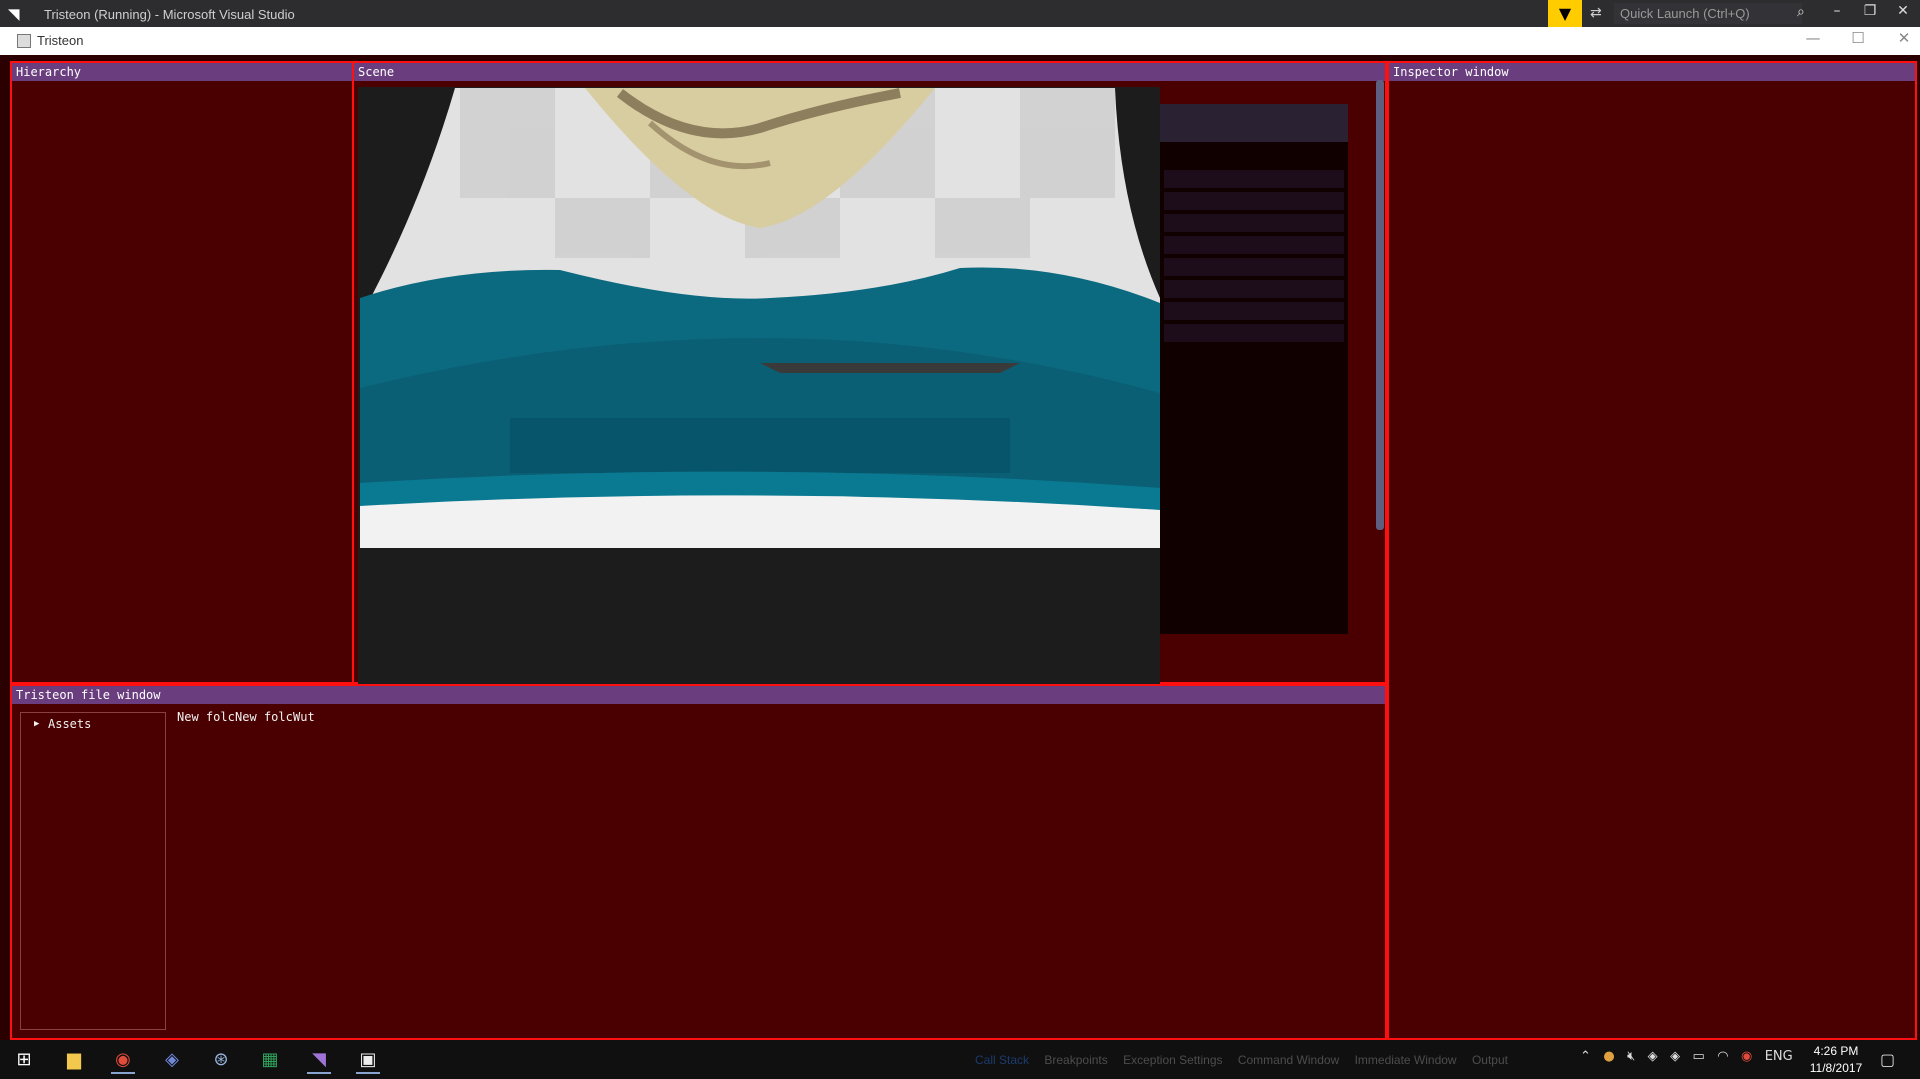 Image resolution: width=1920 pixels, height=1079 pixels. What do you see at coordinates (182, 372) in the screenshot?
I see `hierarchy-panel: Hierarchy` at bounding box center [182, 372].